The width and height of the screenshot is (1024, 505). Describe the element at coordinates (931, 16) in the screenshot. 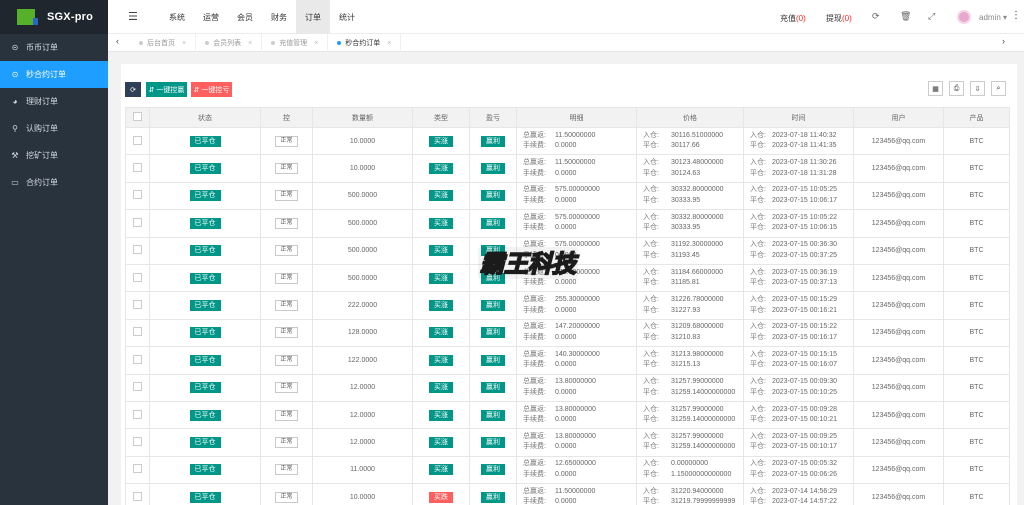

I see `fullscreen-icon: ⤢` at that location.